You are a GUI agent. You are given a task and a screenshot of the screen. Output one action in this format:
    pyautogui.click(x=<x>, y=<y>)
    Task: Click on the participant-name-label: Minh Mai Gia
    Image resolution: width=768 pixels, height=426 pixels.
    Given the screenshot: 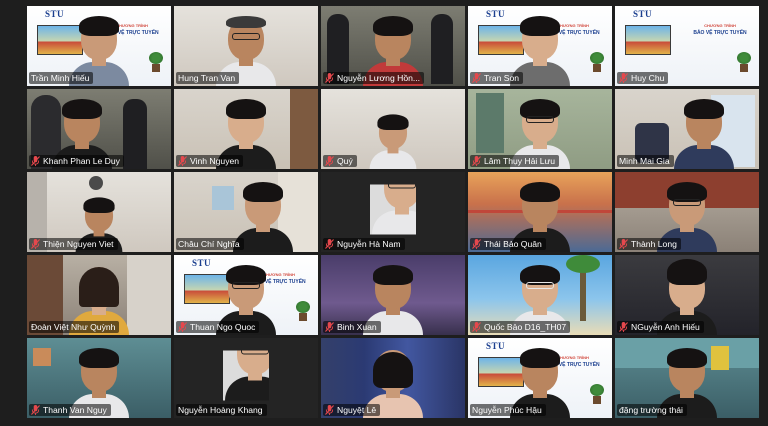 What is the action you would take?
    pyautogui.click(x=645, y=161)
    